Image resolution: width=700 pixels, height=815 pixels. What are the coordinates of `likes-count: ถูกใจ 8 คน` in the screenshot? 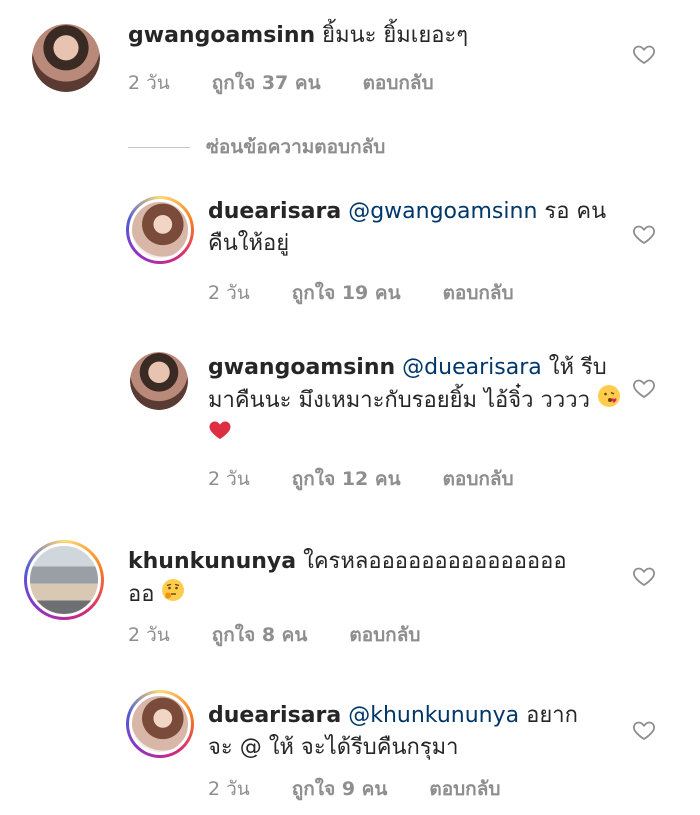 It's located at (260, 635).